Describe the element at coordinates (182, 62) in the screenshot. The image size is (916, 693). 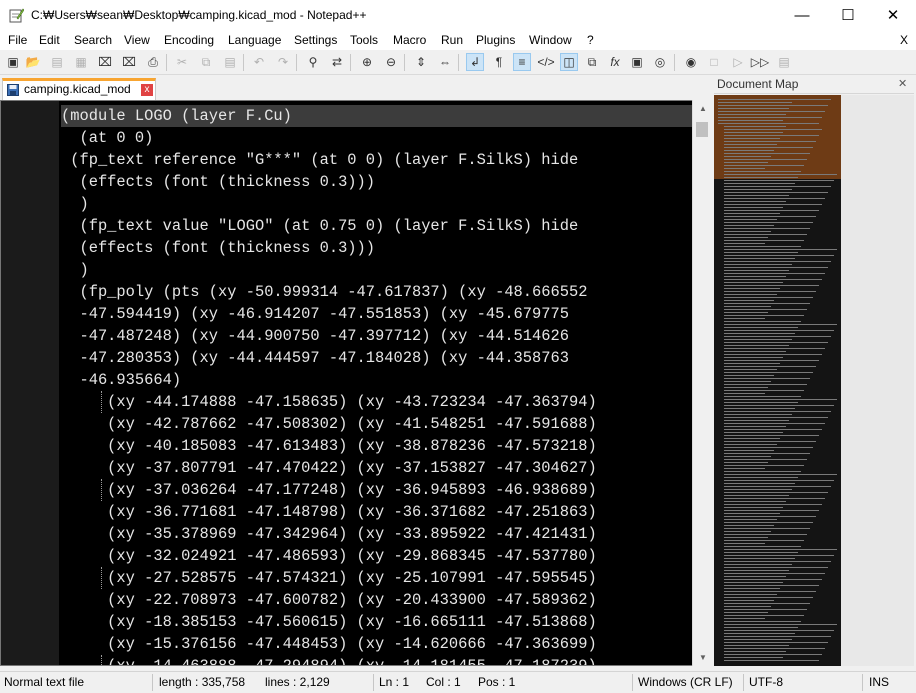
I see `cut-icon: ✂` at that location.